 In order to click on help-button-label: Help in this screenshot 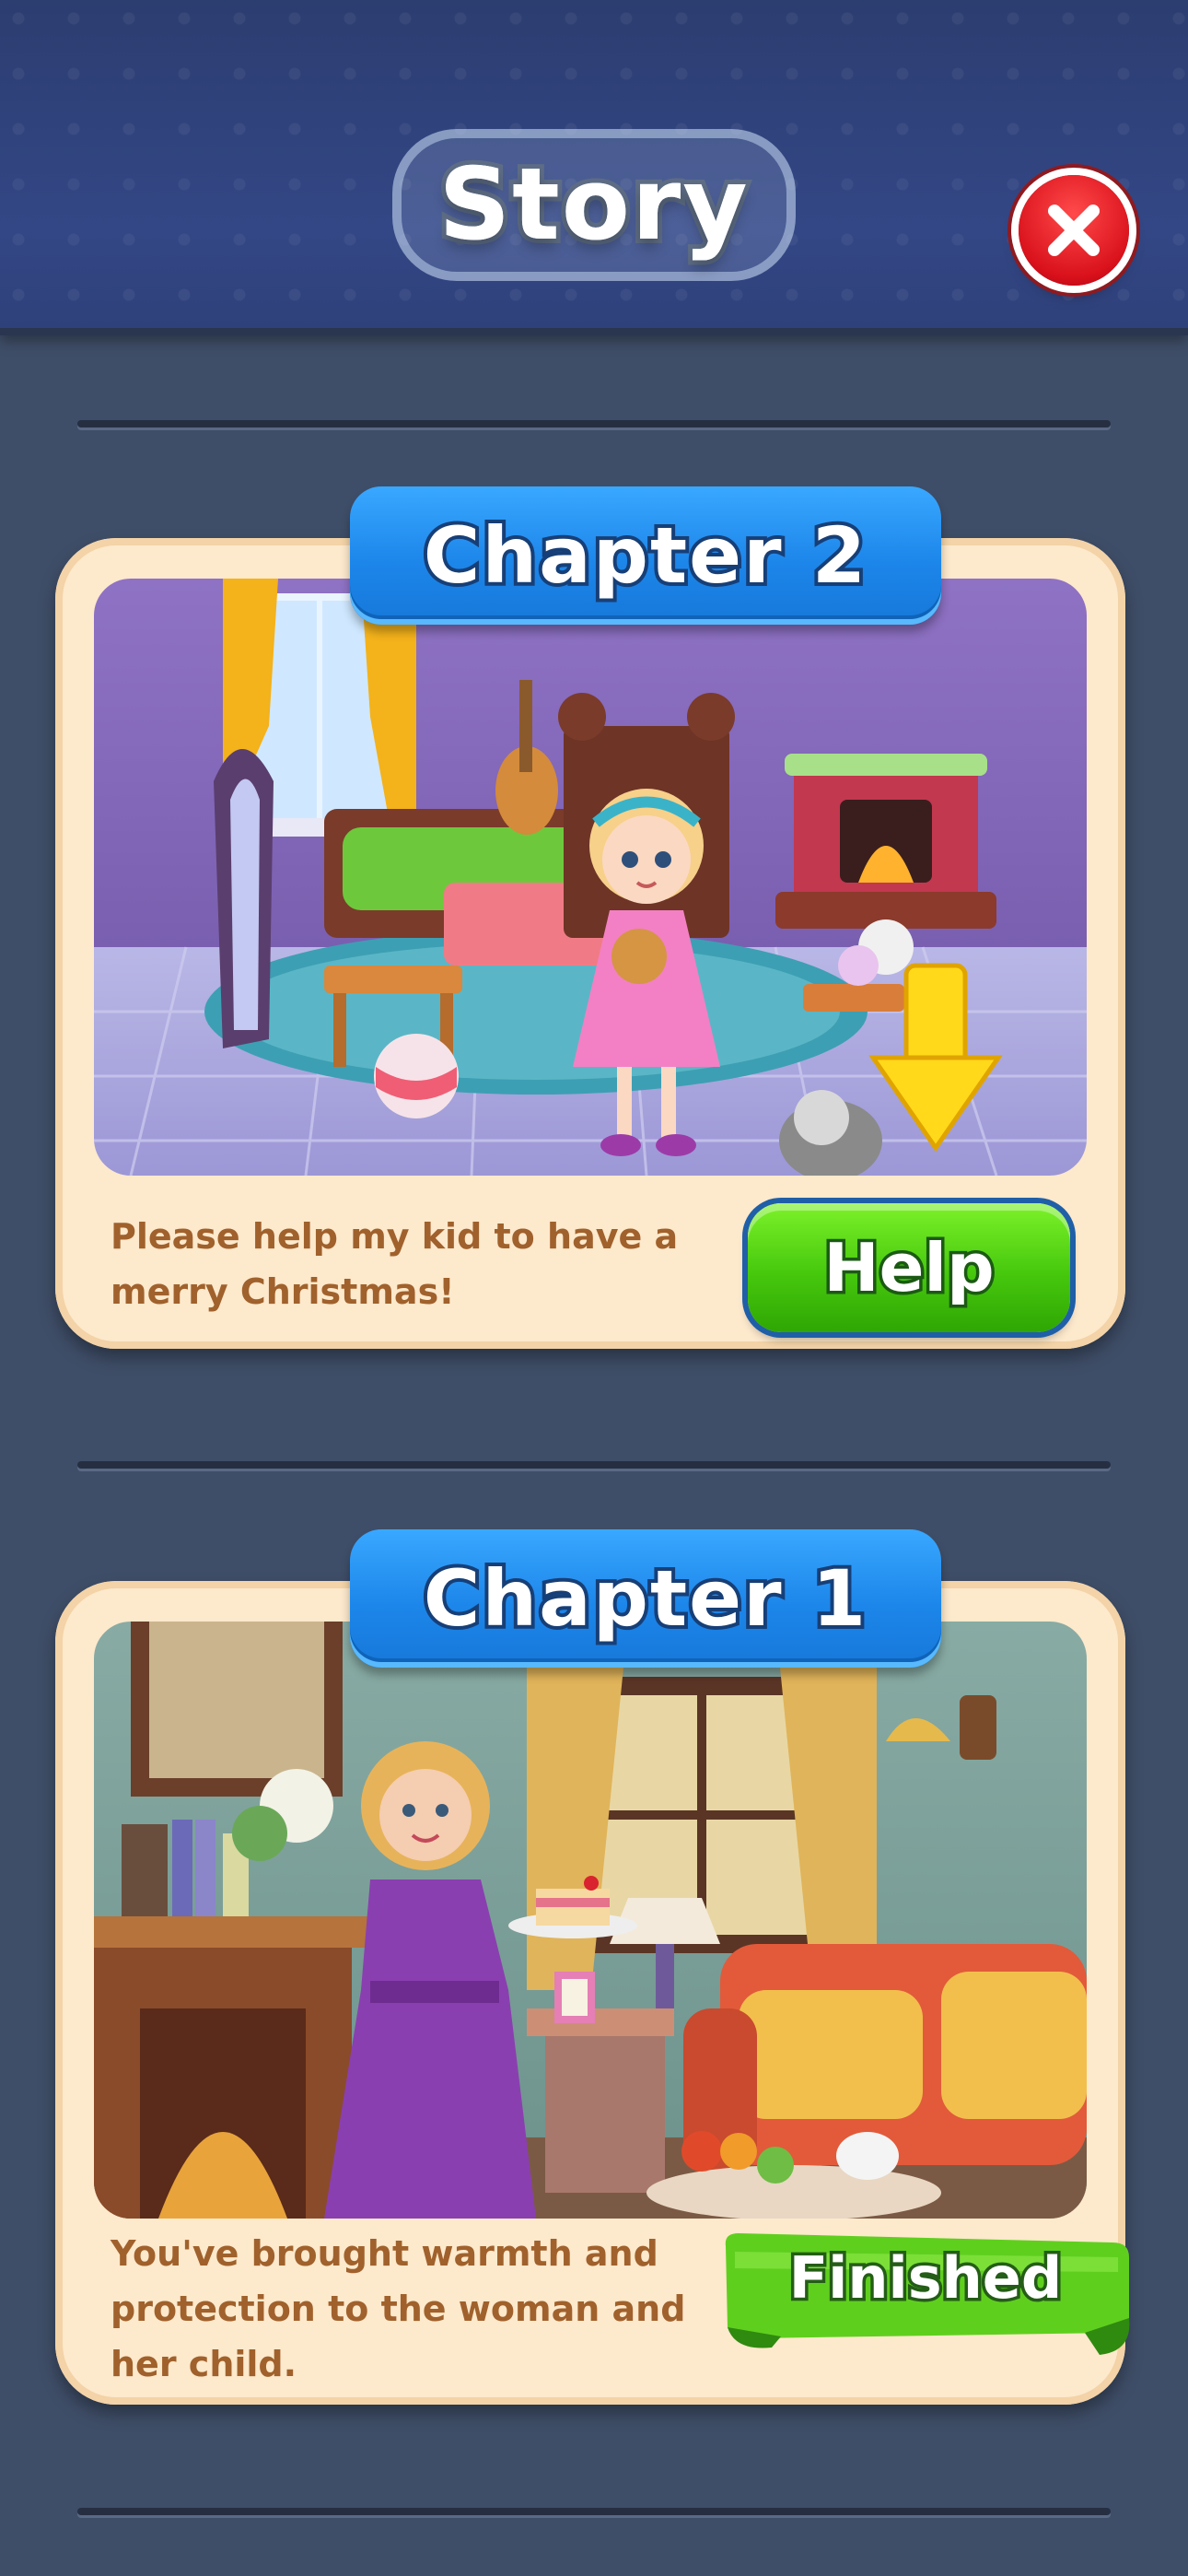, I will do `click(909, 1268)`.